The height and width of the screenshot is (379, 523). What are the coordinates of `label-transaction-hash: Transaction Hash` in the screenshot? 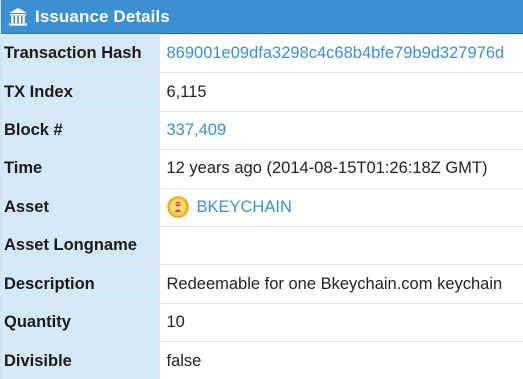 It's located at (80, 53).